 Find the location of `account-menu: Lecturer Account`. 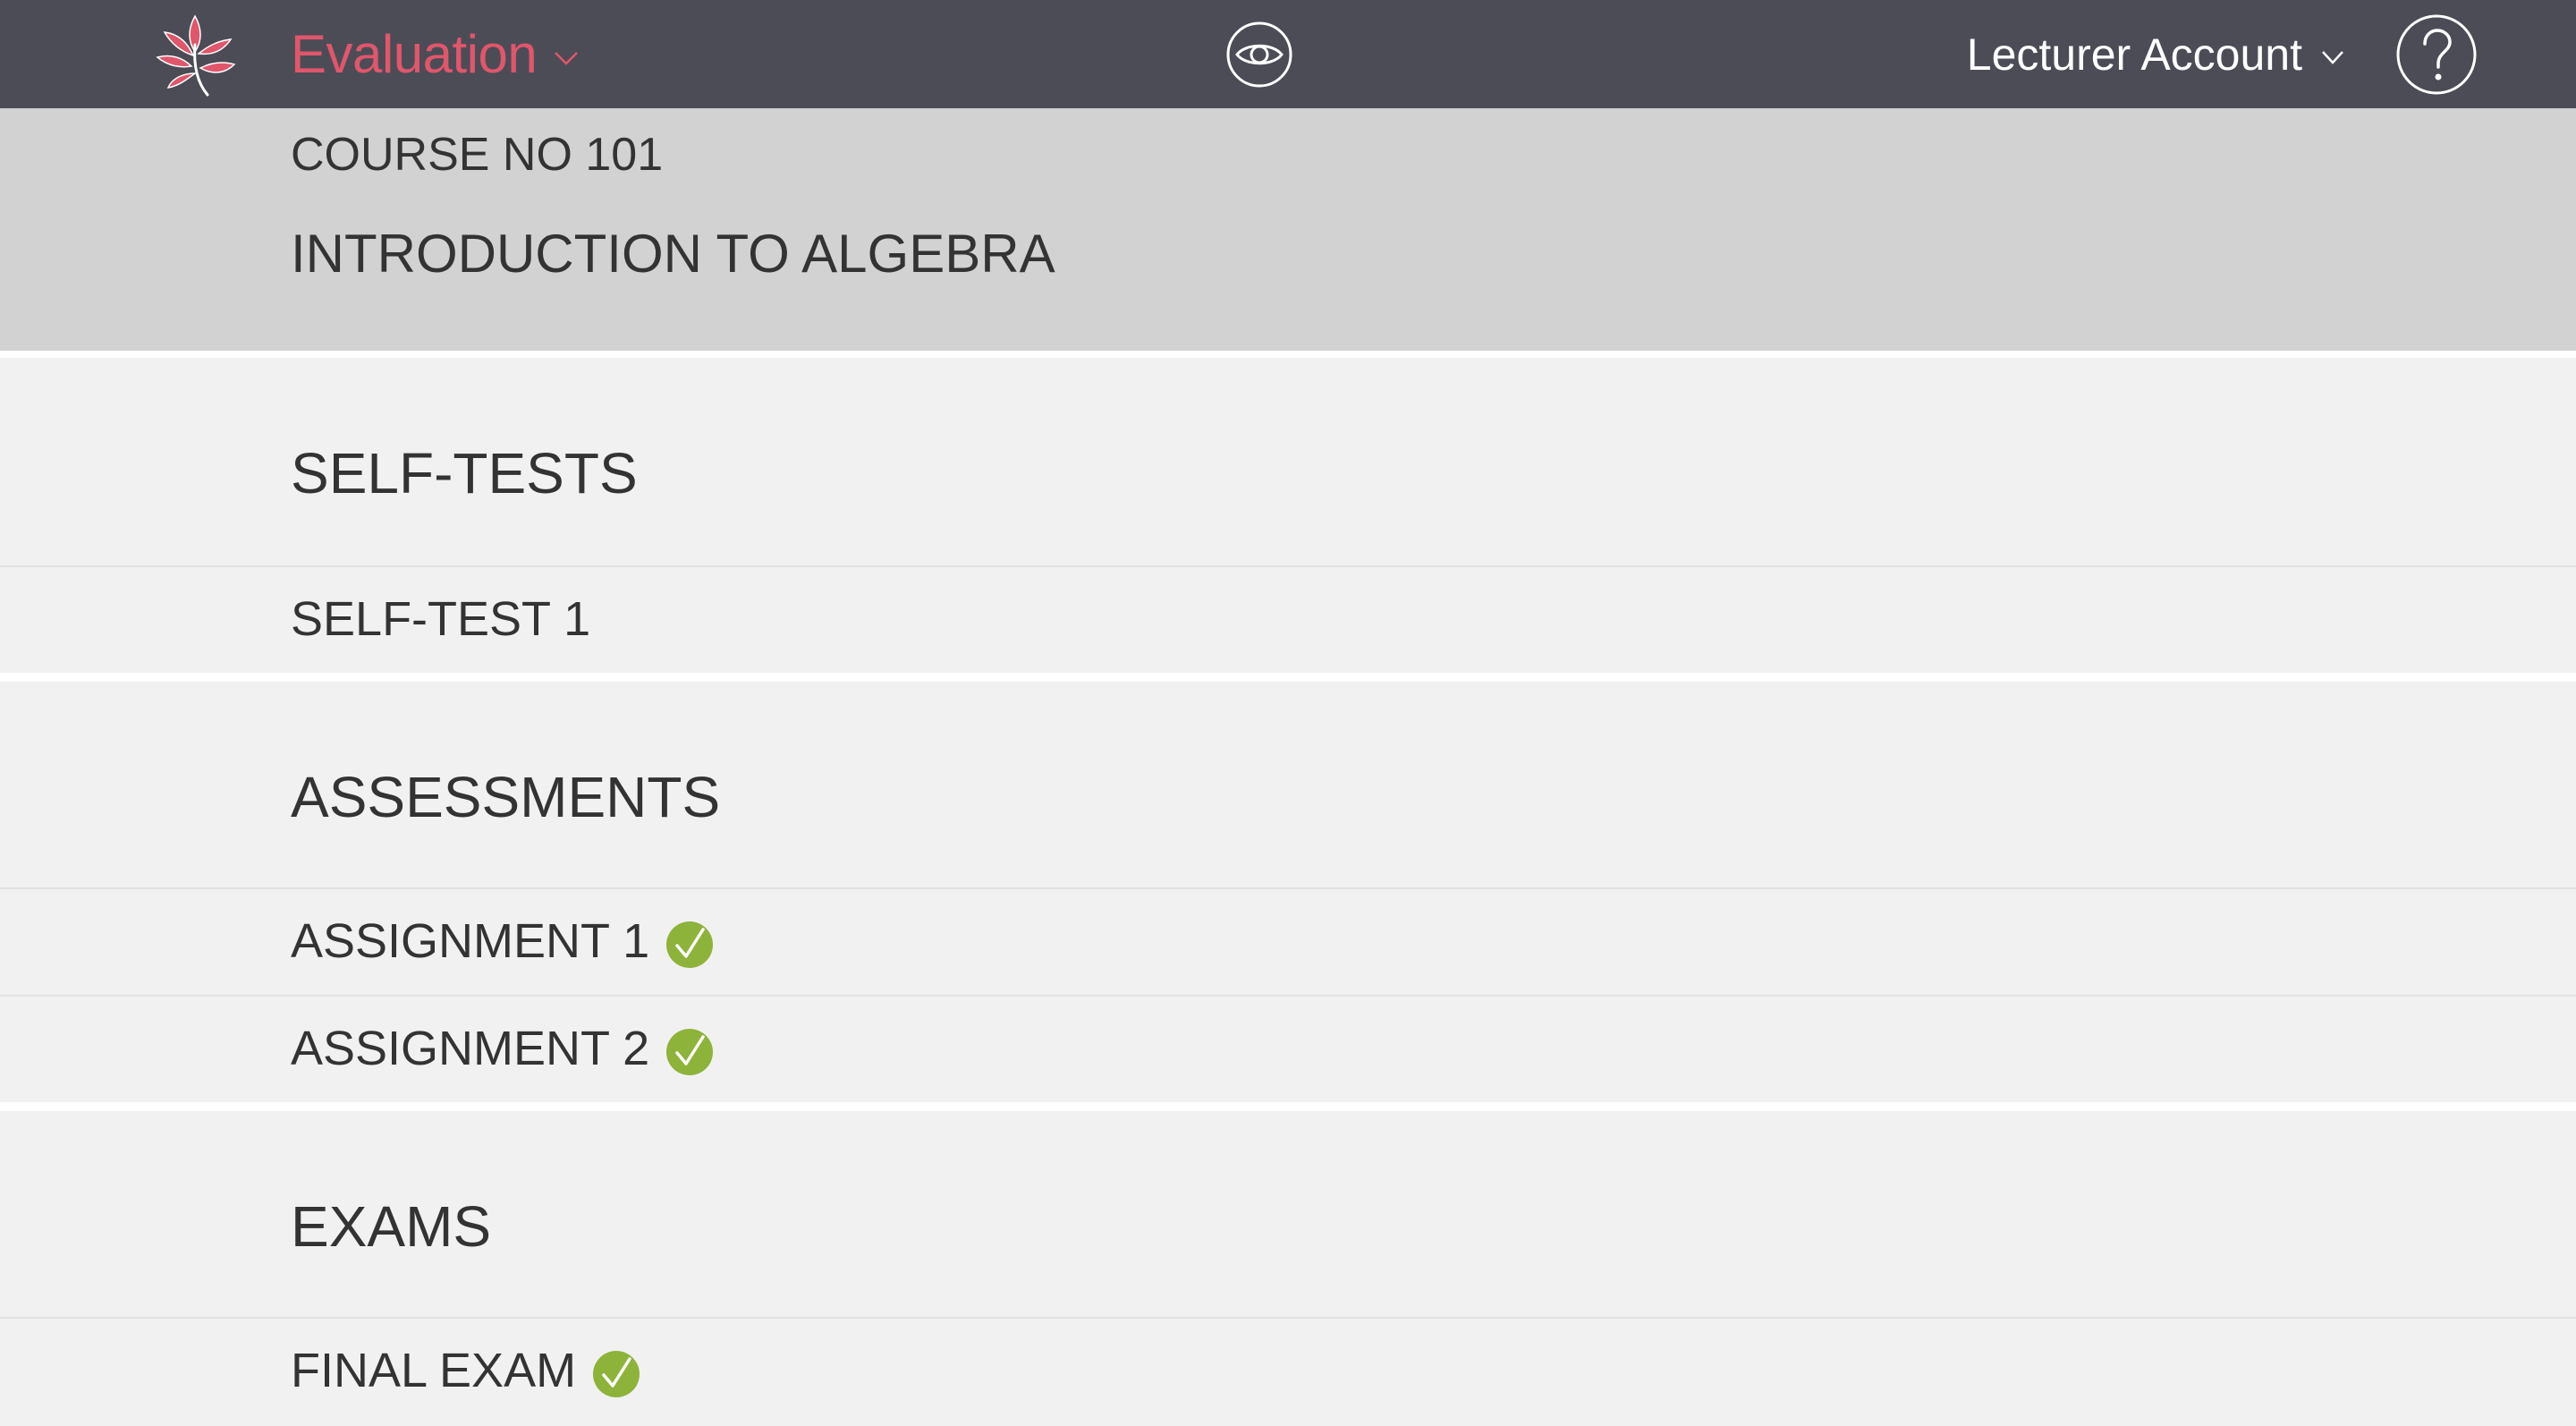

account-menu: Lecturer Account is located at coordinates (2156, 54).